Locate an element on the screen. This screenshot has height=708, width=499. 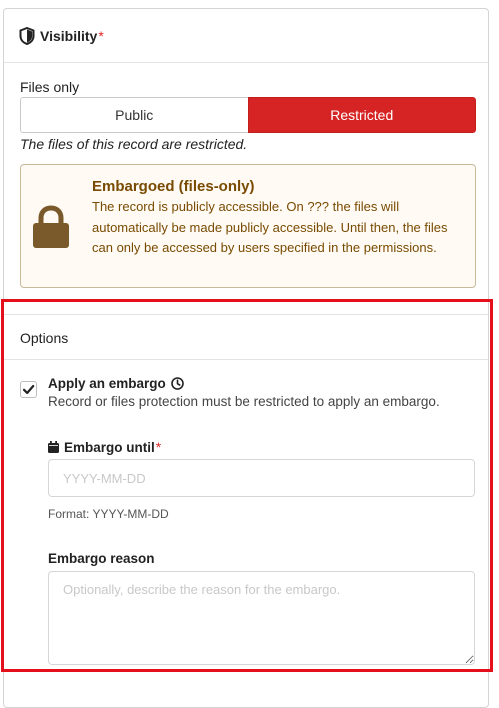
clock-icon is located at coordinates (177, 383).